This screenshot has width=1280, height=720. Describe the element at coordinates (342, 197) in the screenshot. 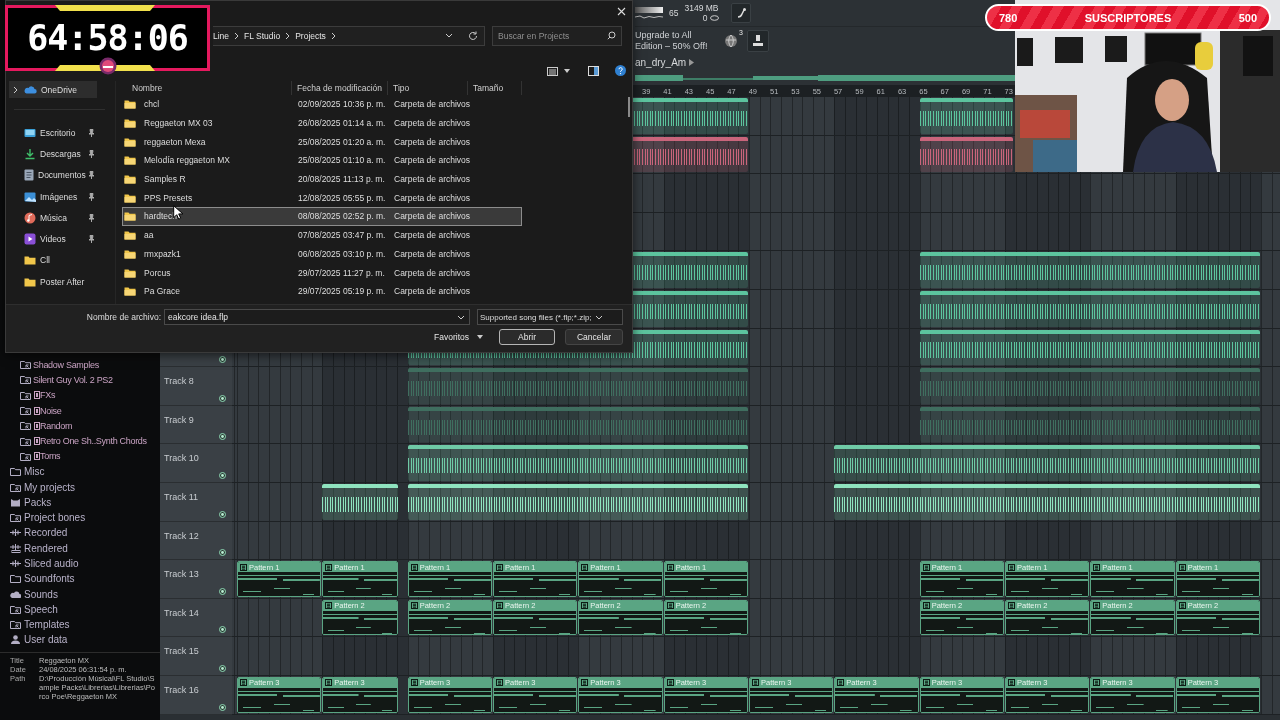

I see `file-date: 12/08/2025 05:55 p. m.` at that location.